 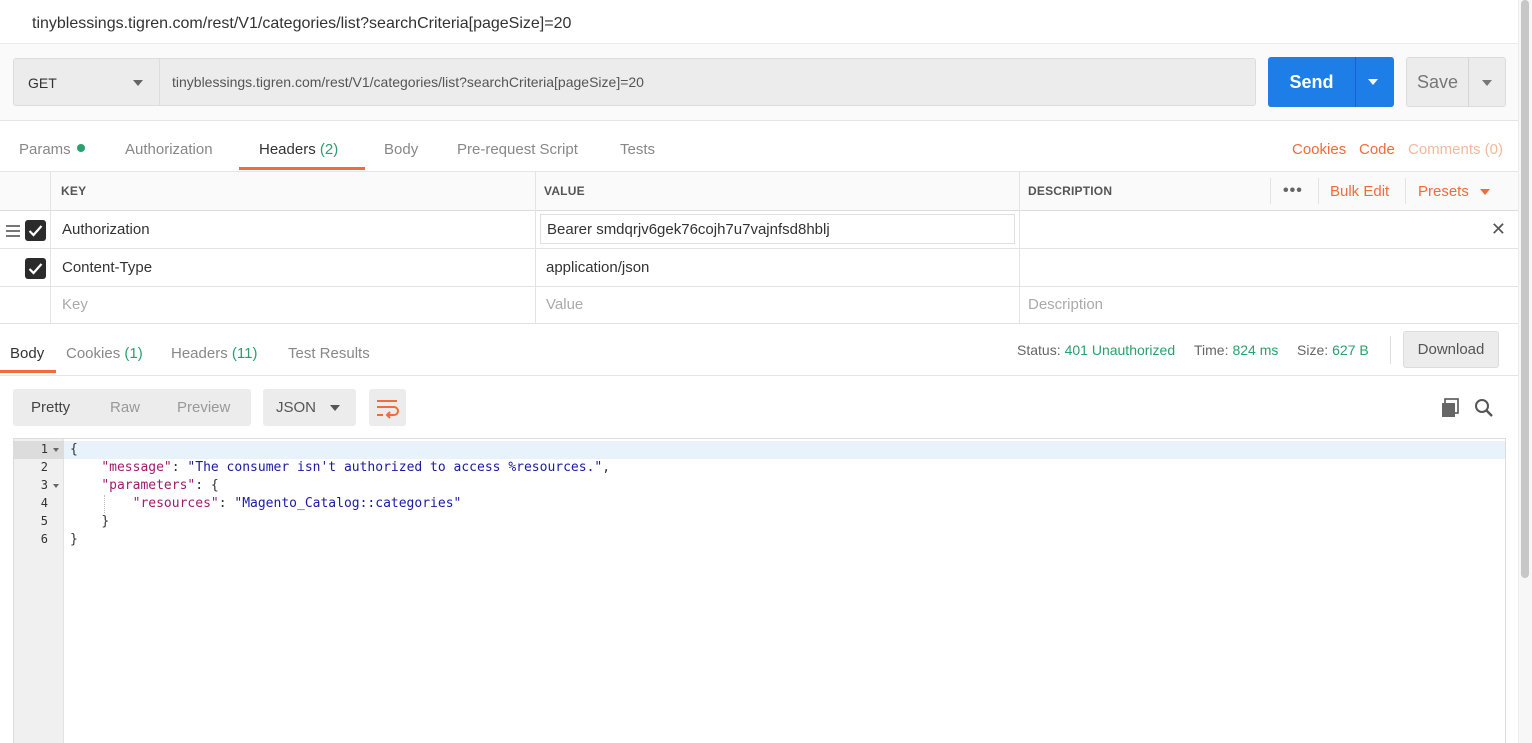 I want to click on response-tab-test-results: Test Results, so click(x=329, y=353).